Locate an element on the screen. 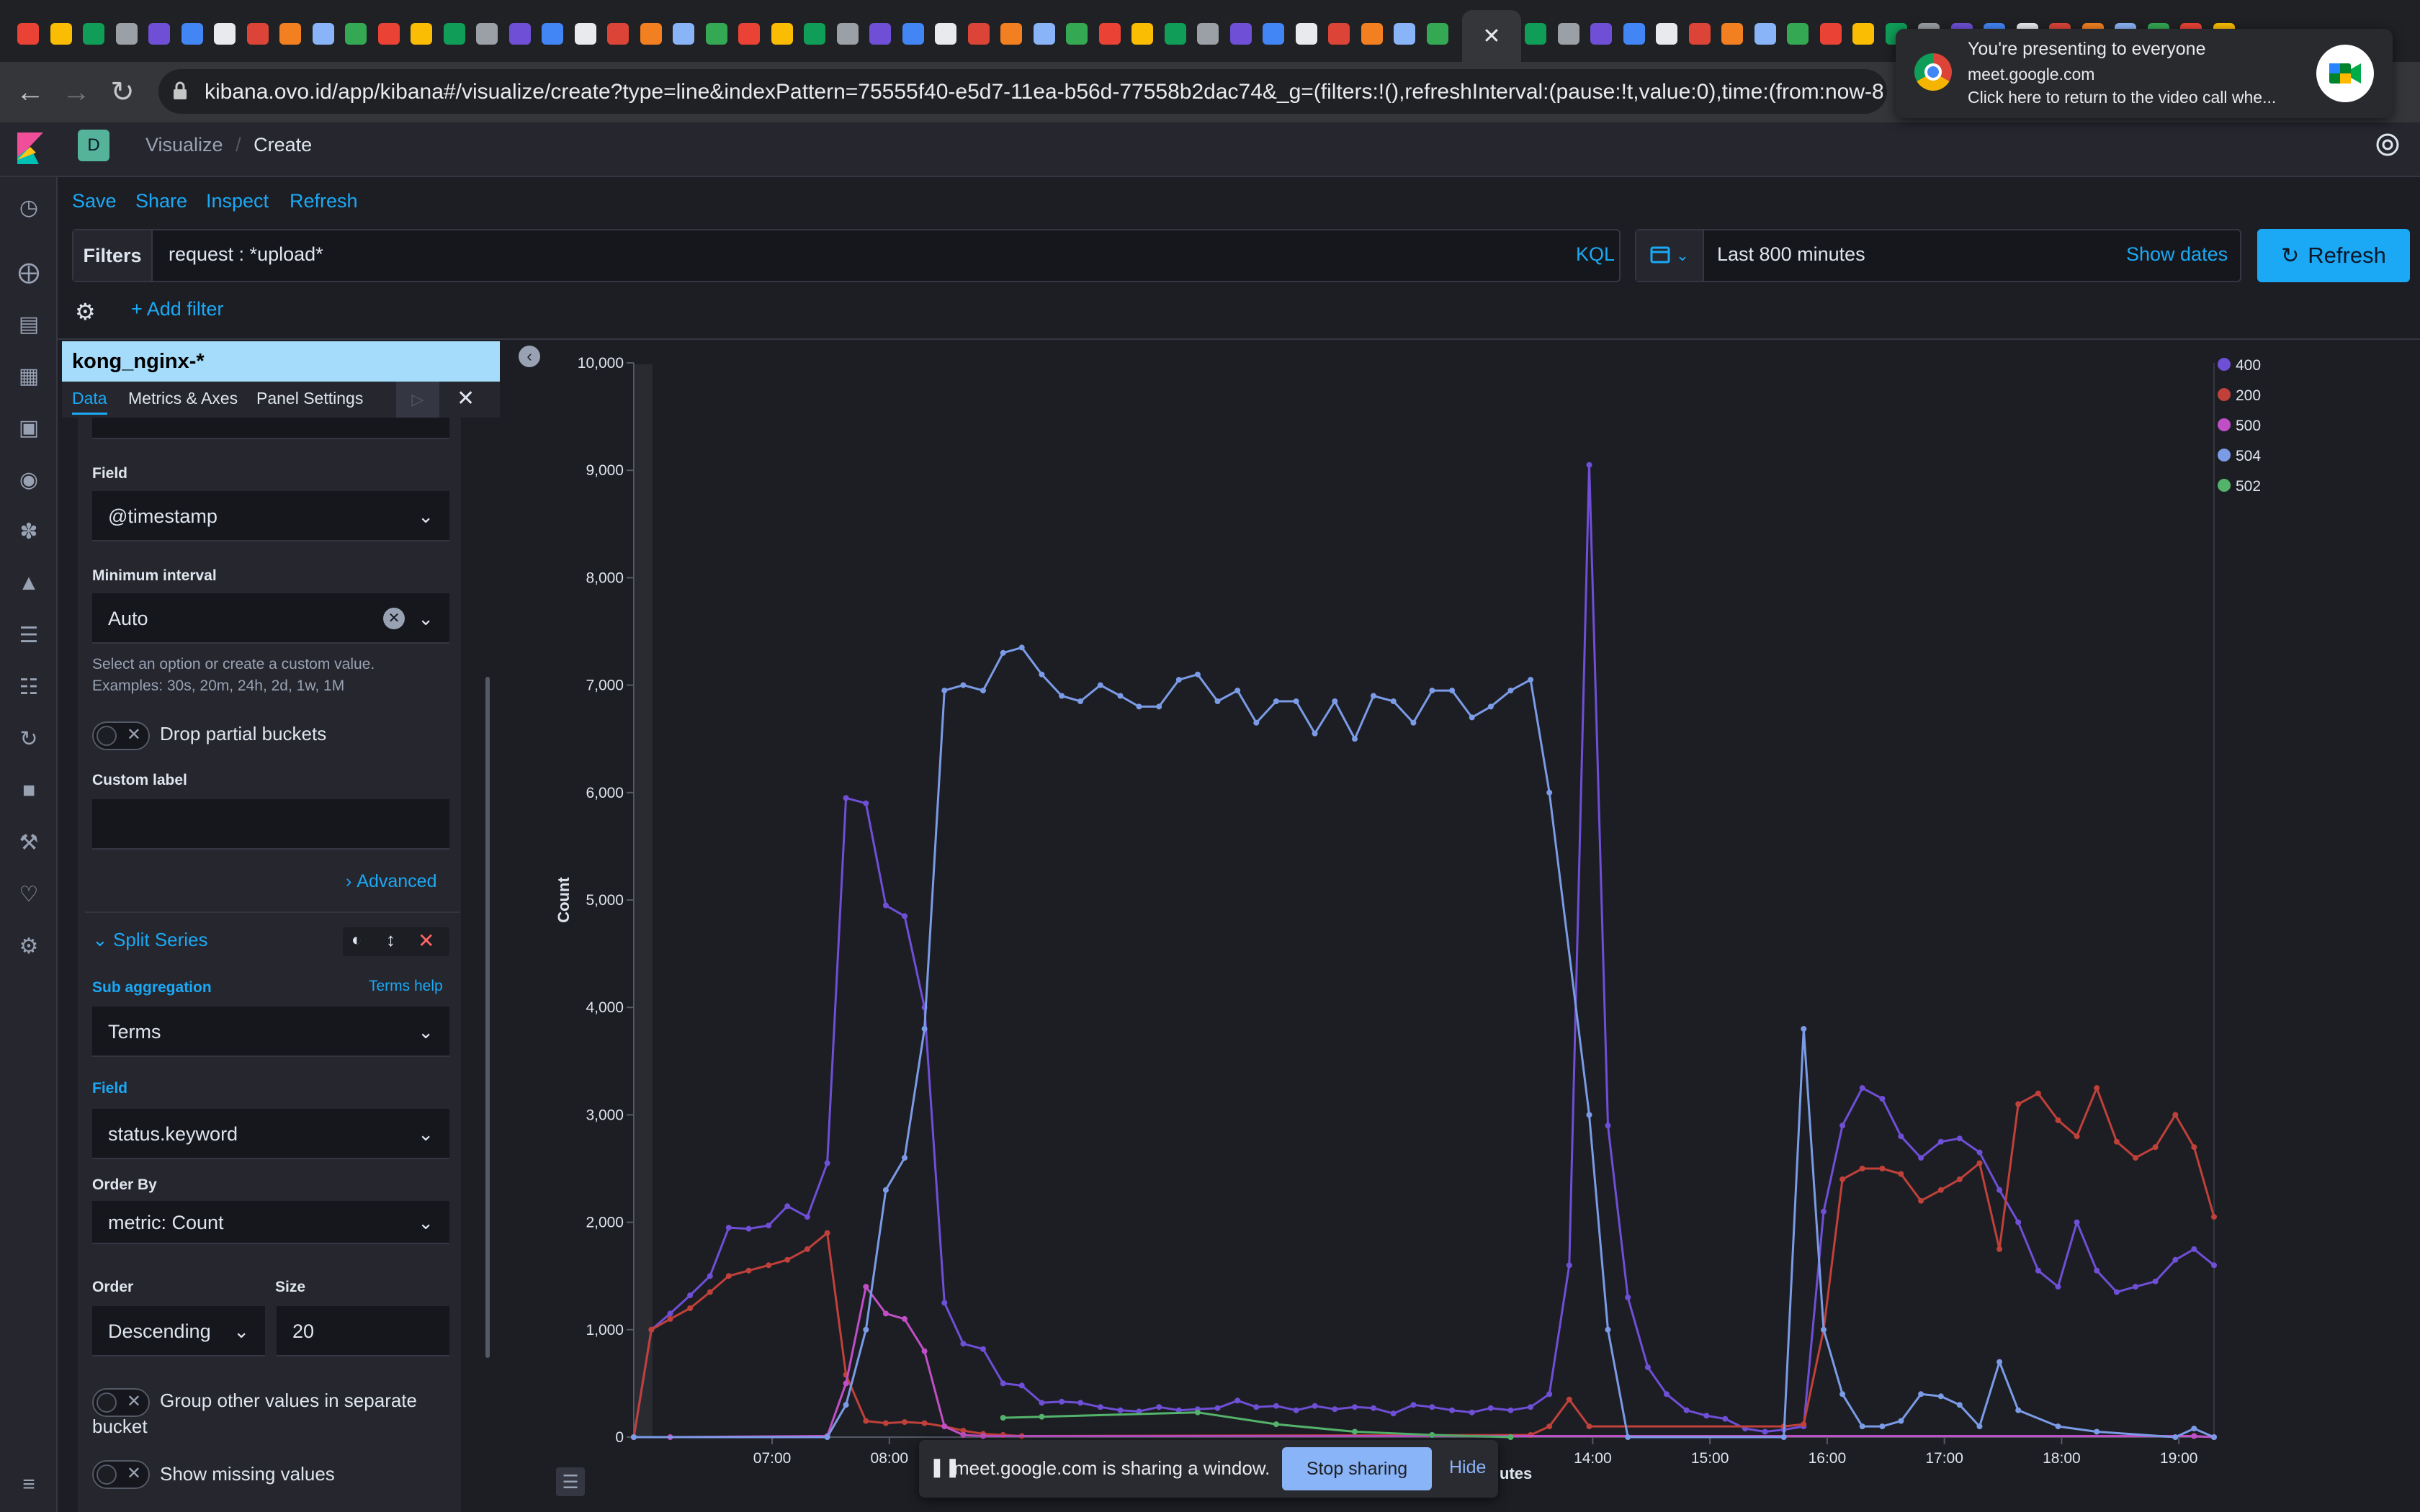 The height and width of the screenshot is (1512, 2420). siem-lock-icon: ■ is located at coordinates (29, 791).